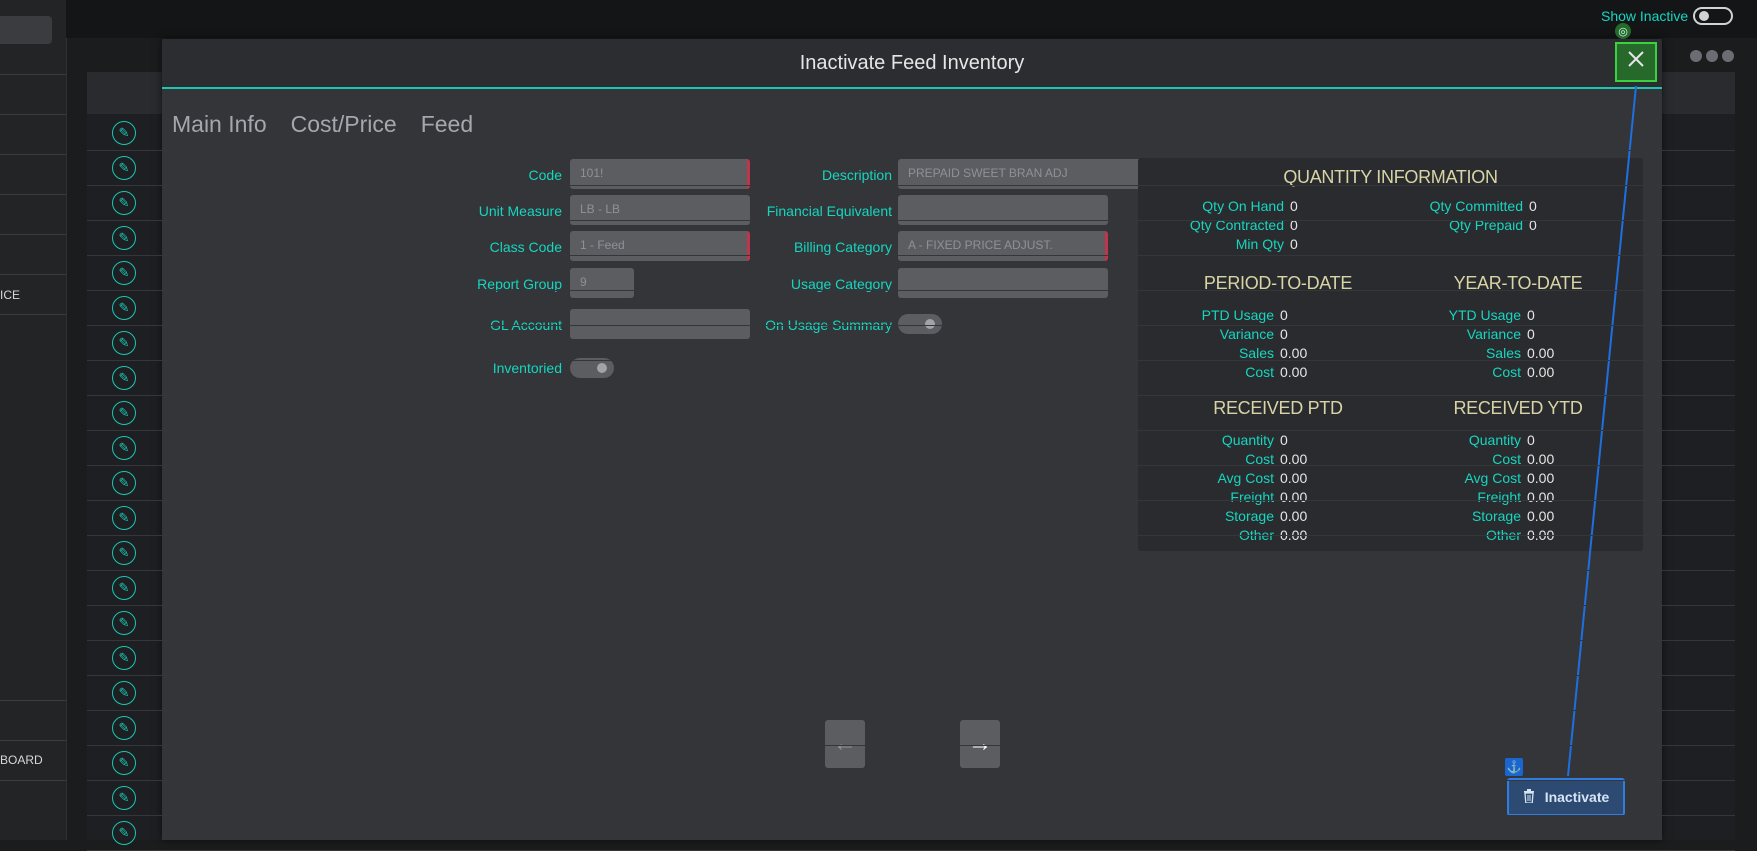 The height and width of the screenshot is (851, 1757). I want to click on min-qty-value: 0, so click(1294, 244).